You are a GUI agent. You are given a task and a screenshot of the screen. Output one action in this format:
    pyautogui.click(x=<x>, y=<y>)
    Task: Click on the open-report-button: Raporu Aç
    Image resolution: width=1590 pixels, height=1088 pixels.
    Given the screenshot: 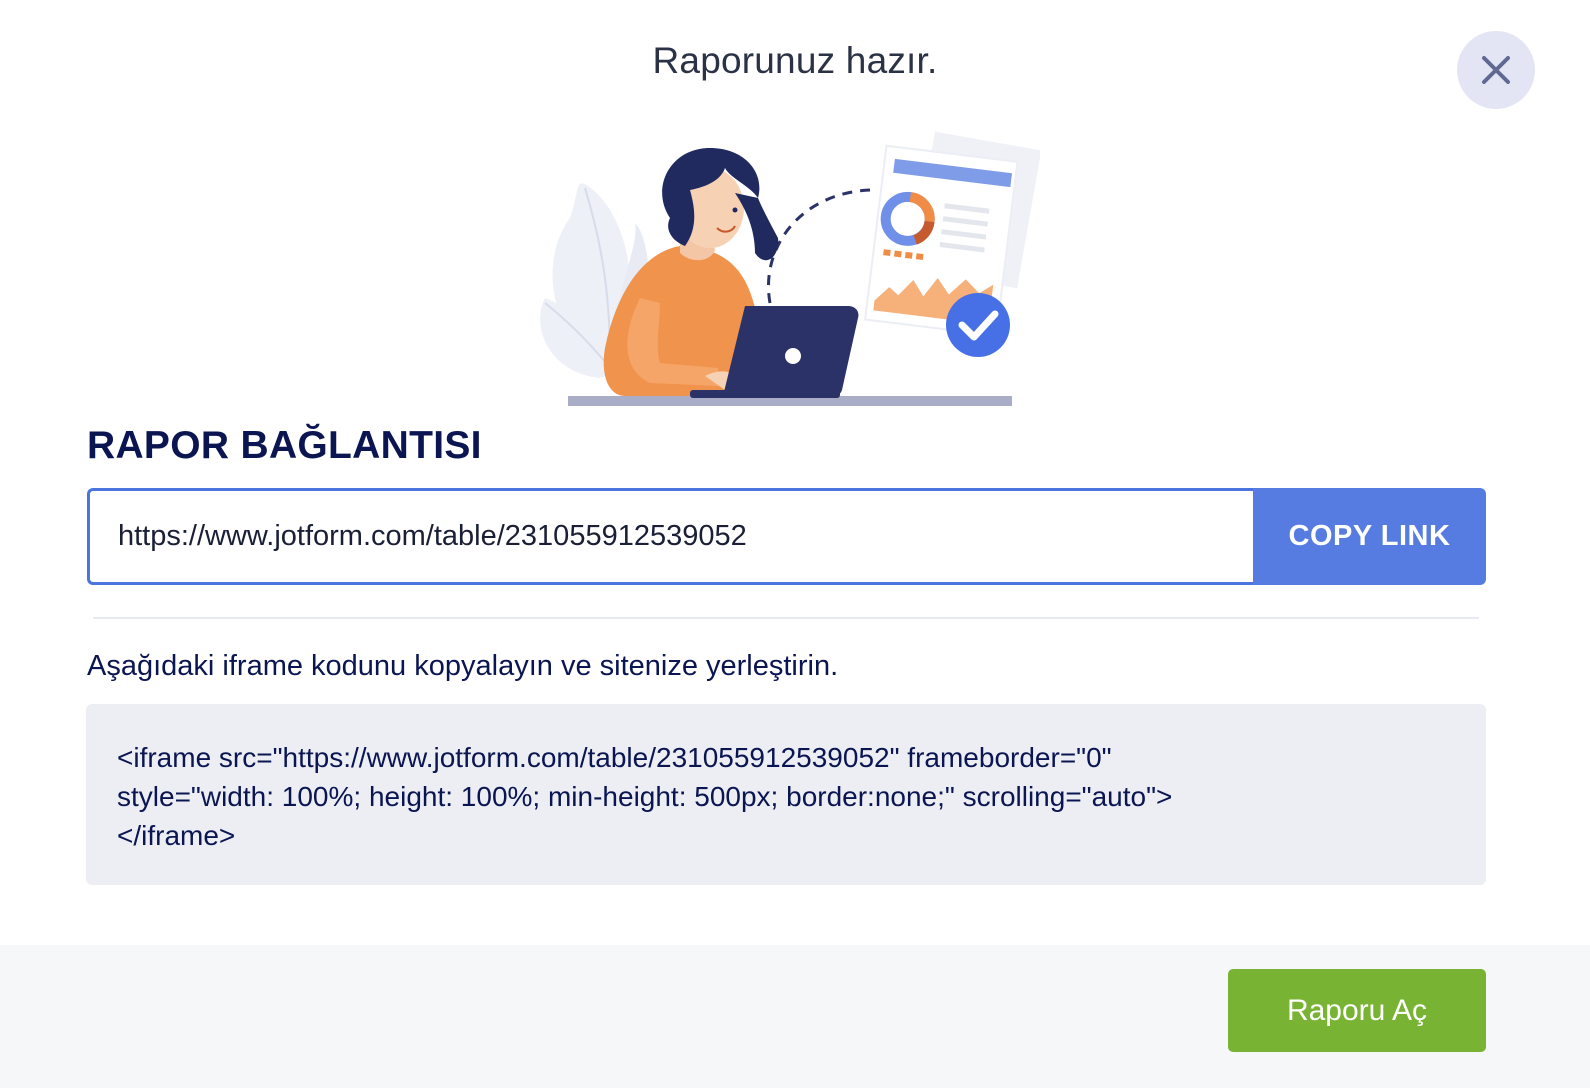 What is the action you would take?
    pyautogui.click(x=1357, y=1010)
    